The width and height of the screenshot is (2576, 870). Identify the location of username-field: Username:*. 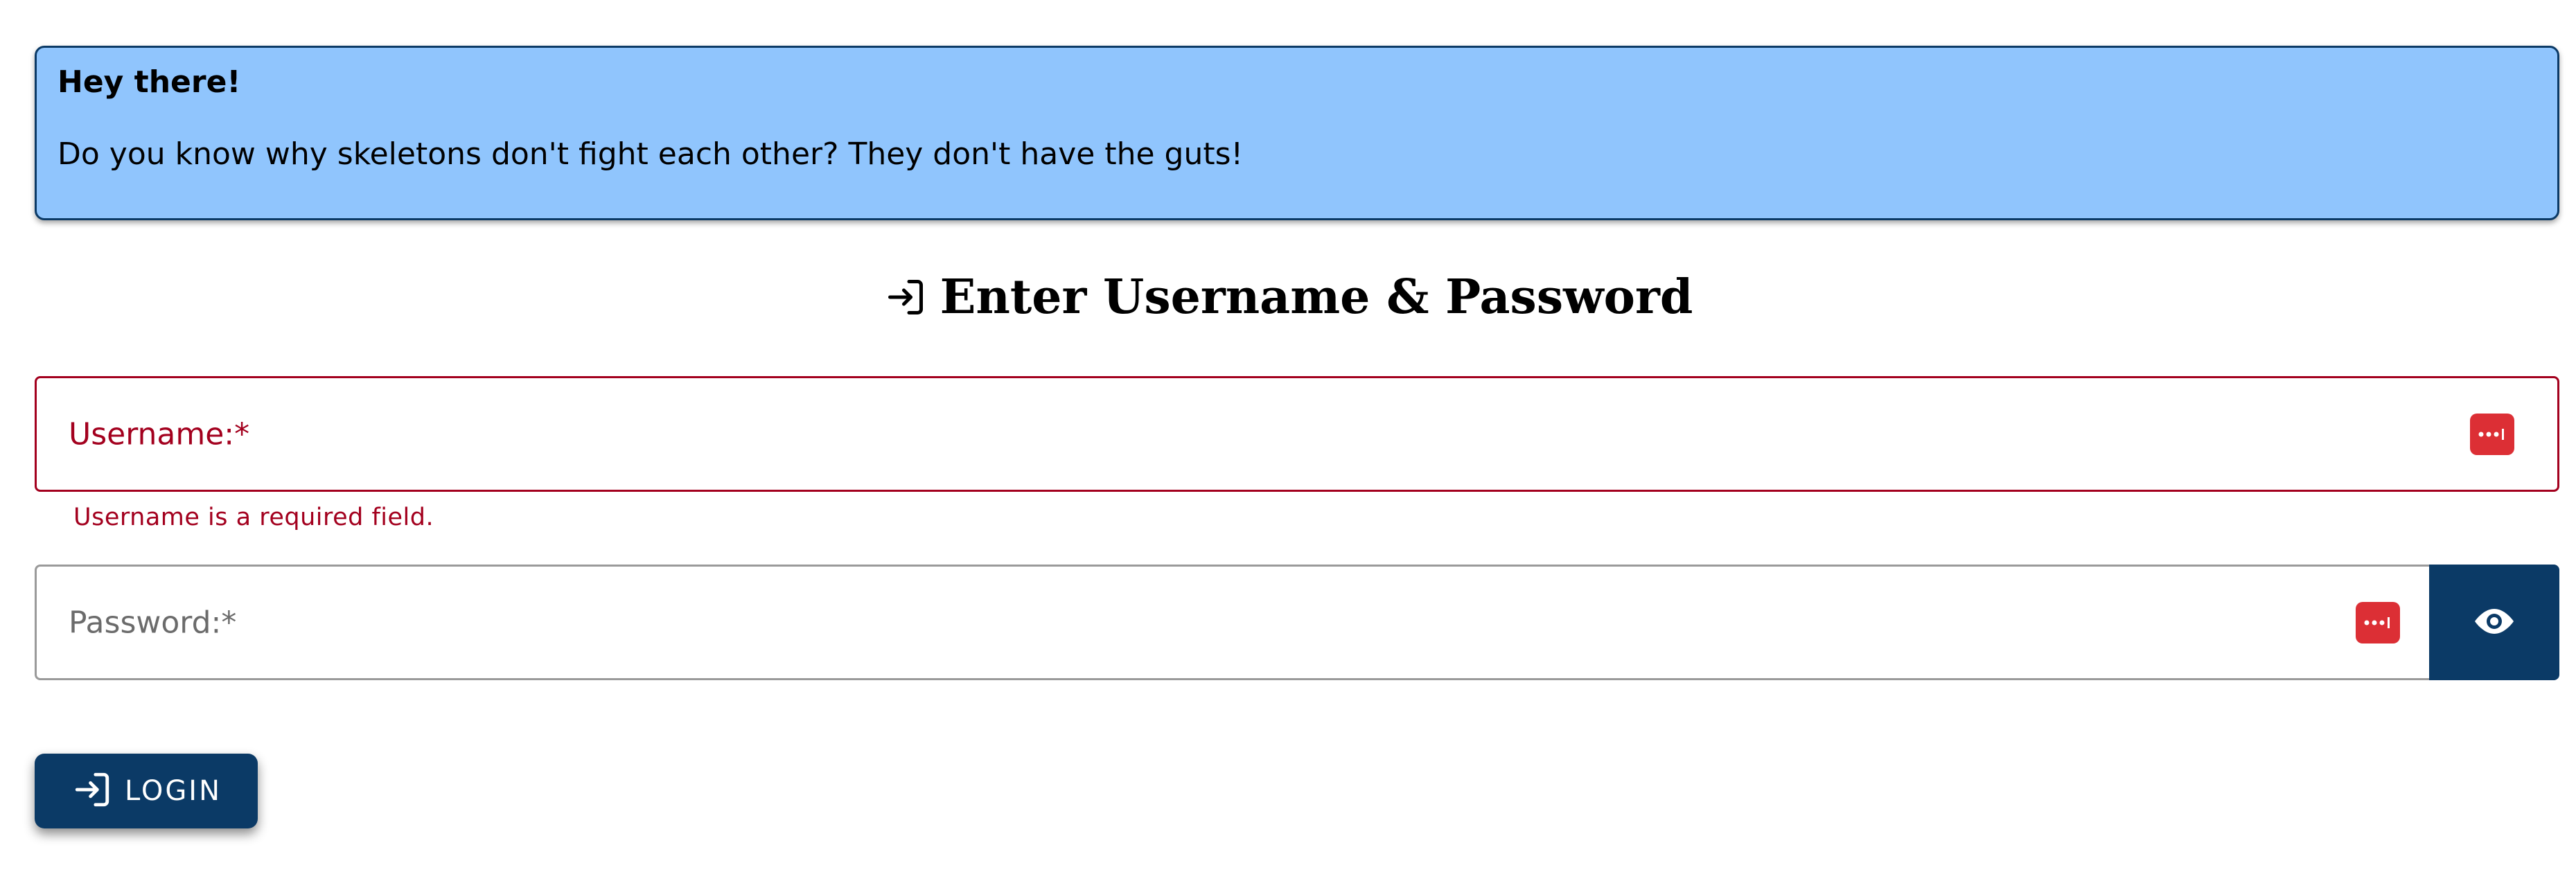
(1297, 434).